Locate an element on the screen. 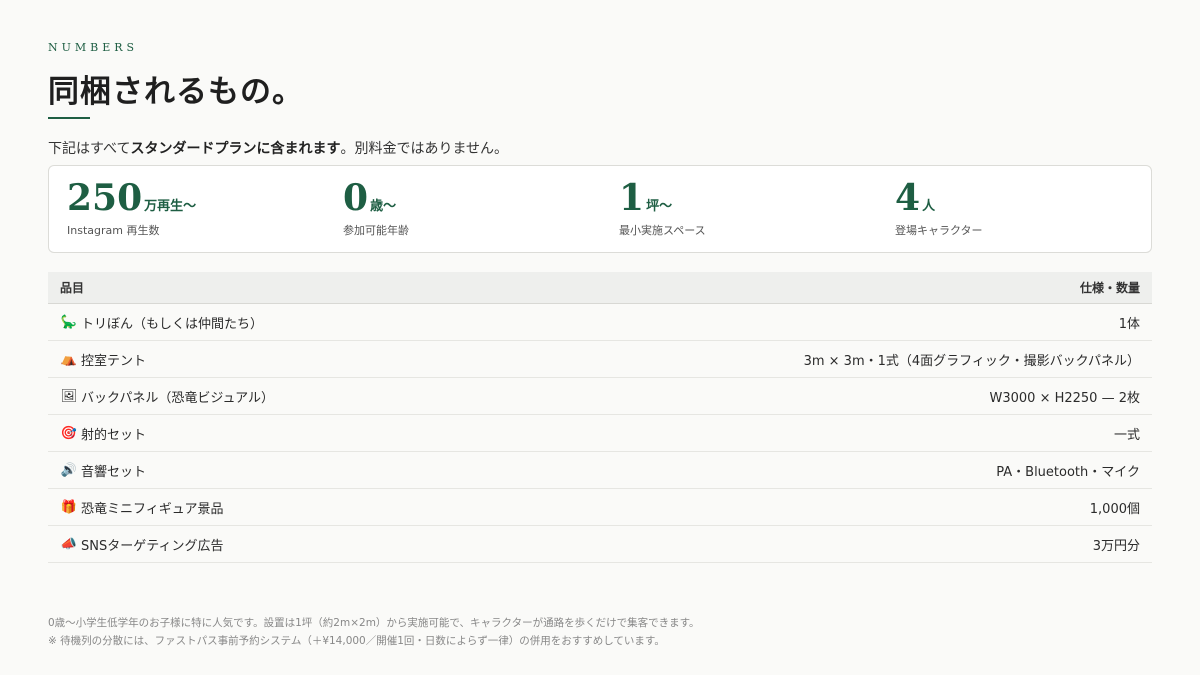 This screenshot has height=675, width=1200. table-row: 🦕 トリぼん（もしくは仲間たち） 1体 is located at coordinates (600, 322).